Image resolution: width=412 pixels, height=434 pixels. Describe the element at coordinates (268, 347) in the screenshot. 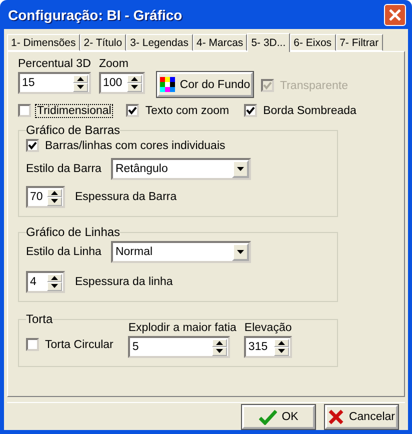

I see `spin-field: 315` at that location.